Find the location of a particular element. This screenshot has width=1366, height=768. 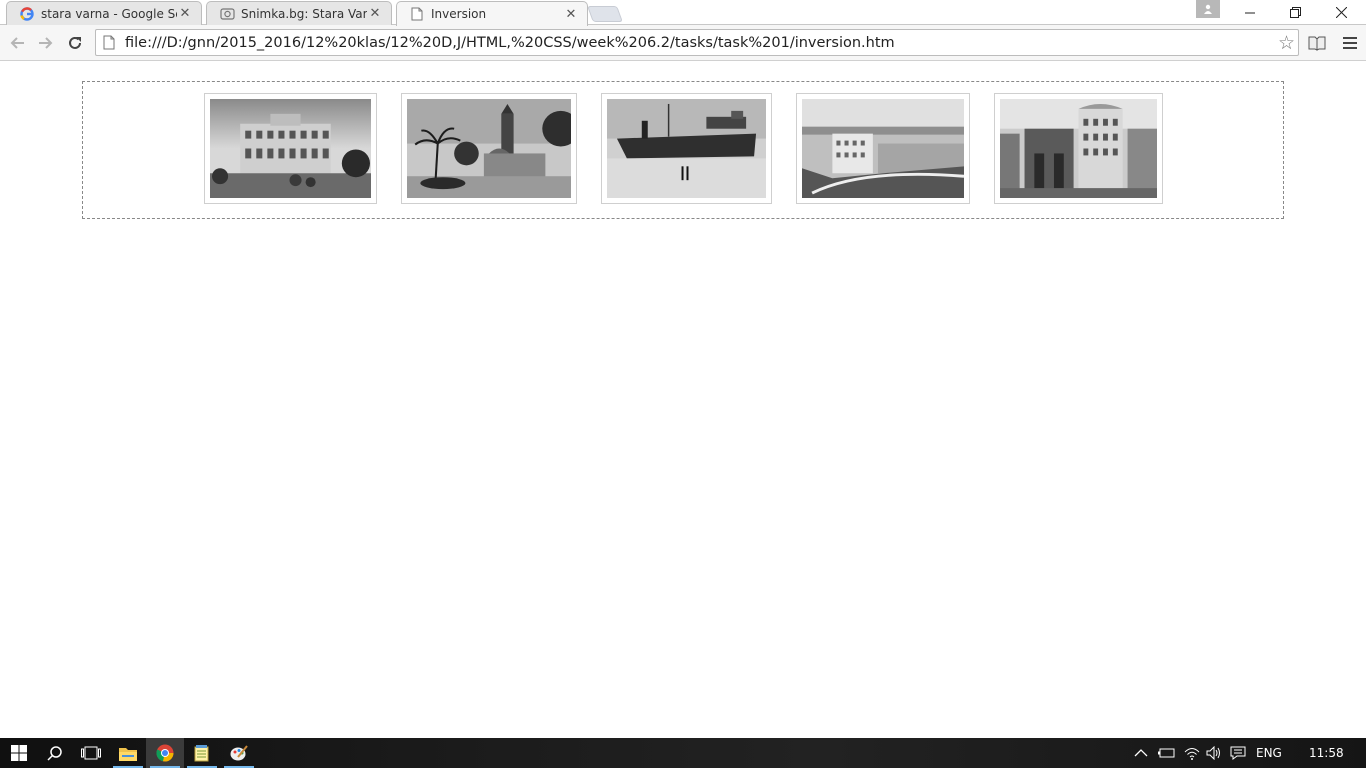

show-hidden-icons is located at coordinates (1141, 753).